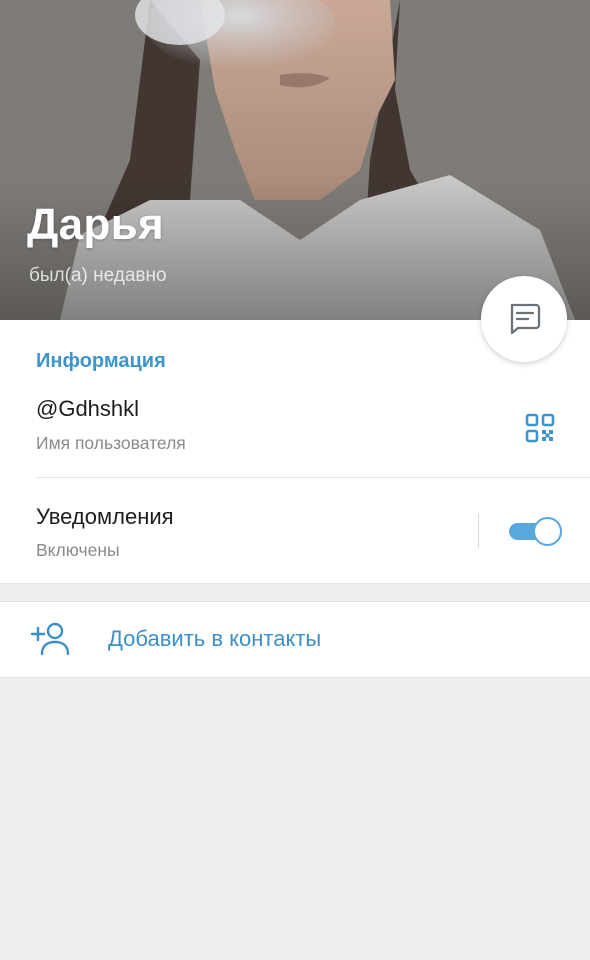  I want to click on add-contact-label: Добавить в контакты, so click(215, 638).